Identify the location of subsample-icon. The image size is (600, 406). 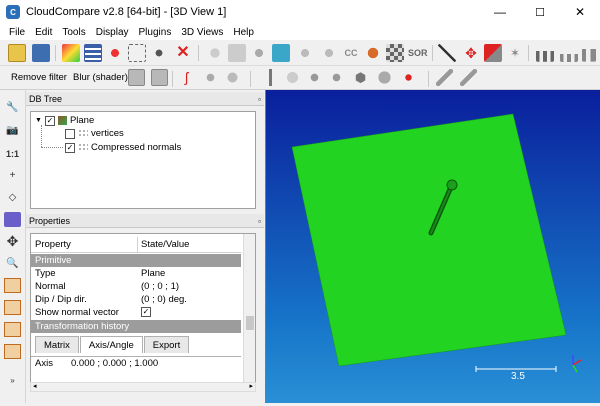
(215, 53).